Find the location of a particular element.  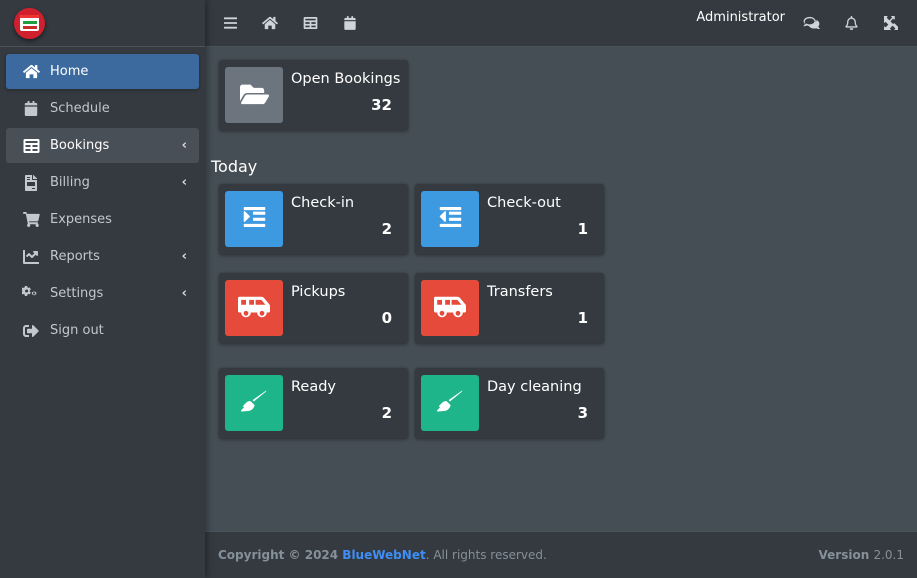

menu-icon is located at coordinates (230, 23).